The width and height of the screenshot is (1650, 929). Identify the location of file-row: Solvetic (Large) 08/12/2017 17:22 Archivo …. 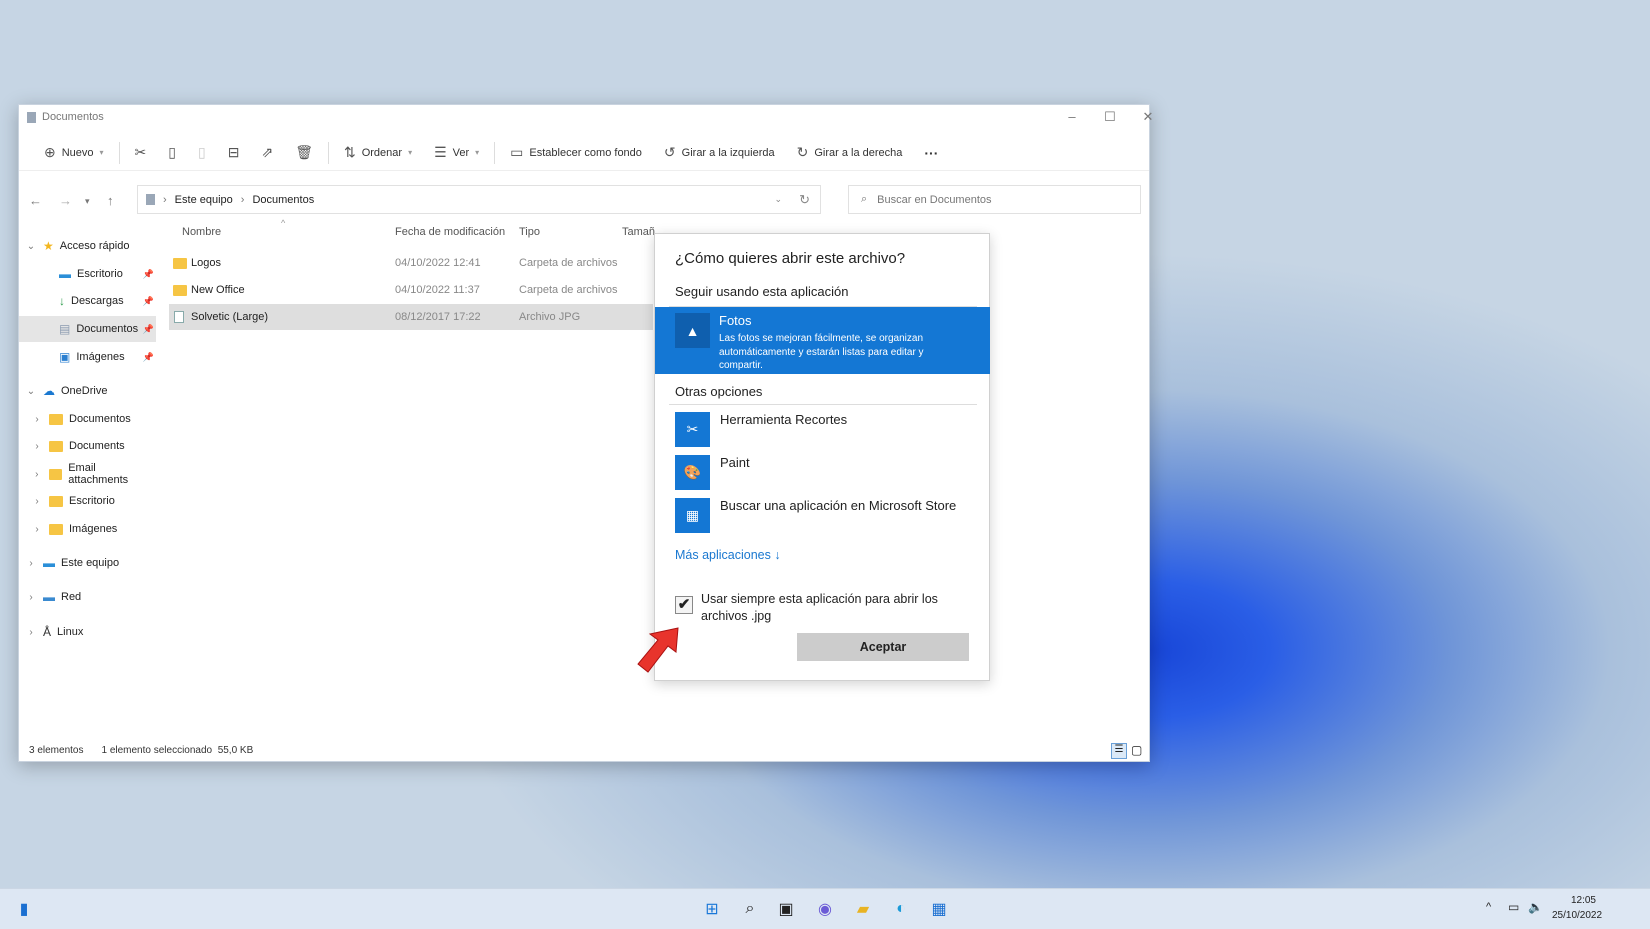
(411, 317).